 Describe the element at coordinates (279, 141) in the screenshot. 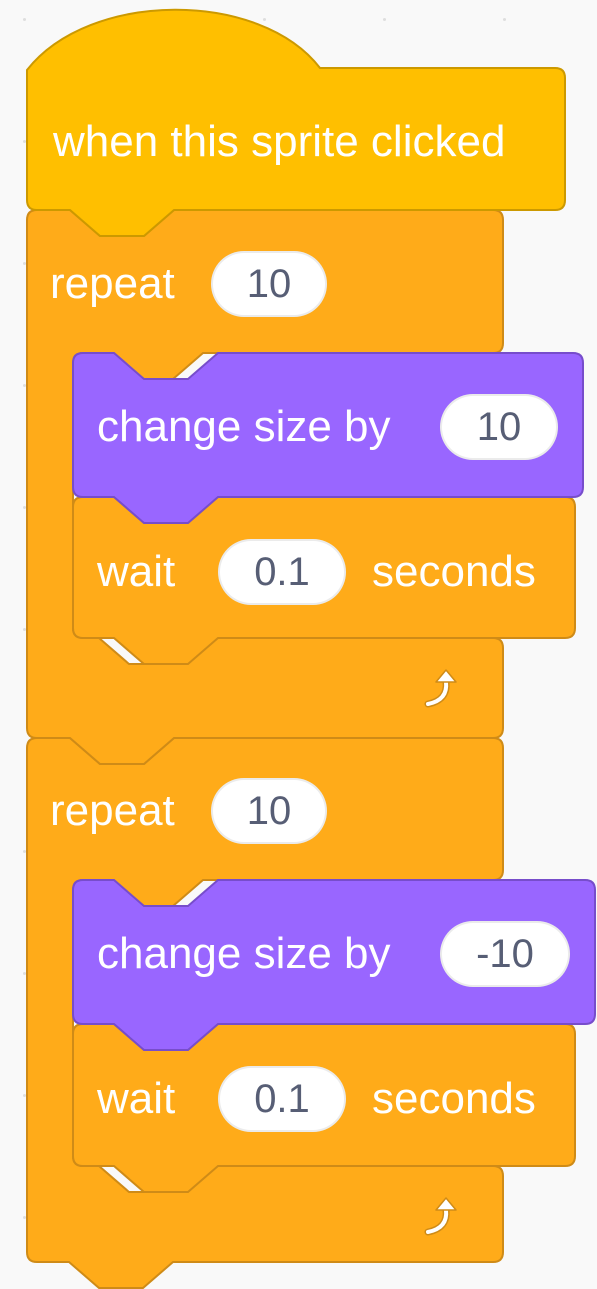

I see `hat-label: when this sprite clicked` at that location.